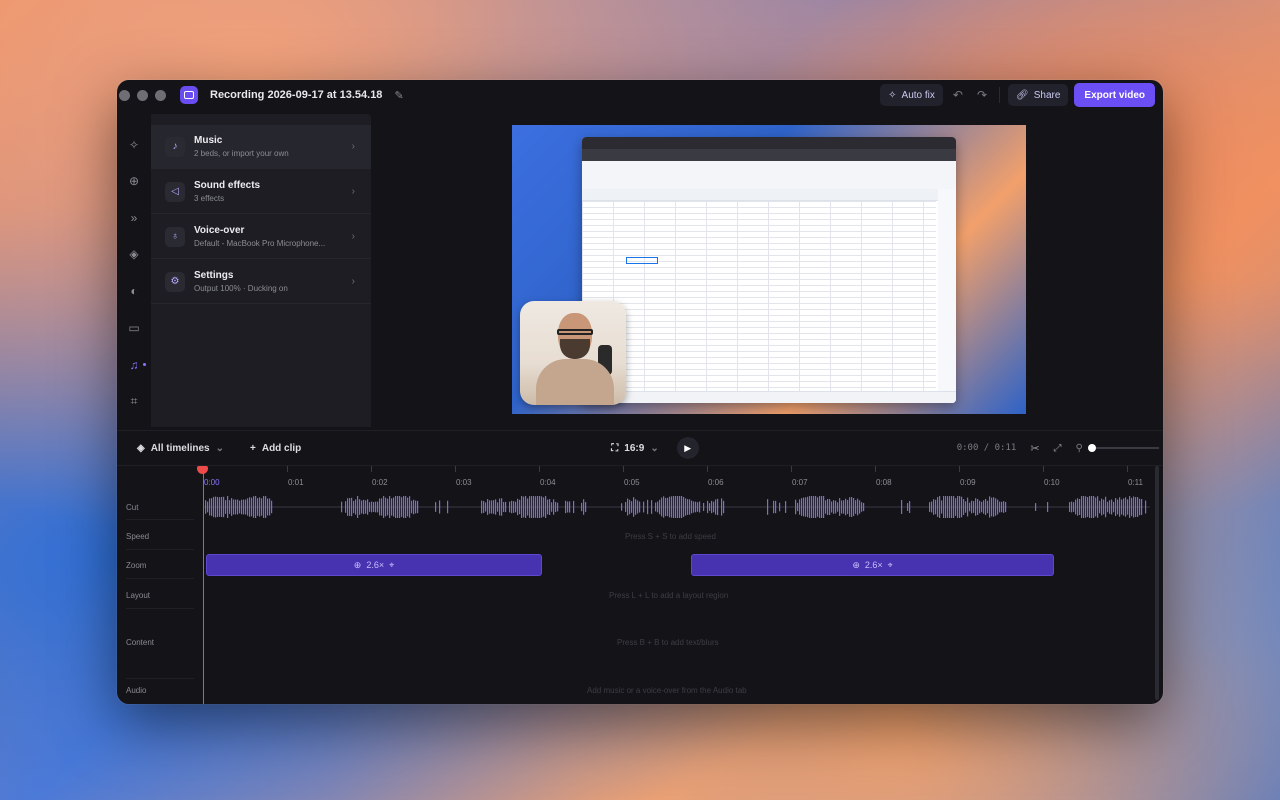 This screenshot has width=1280, height=800. Describe the element at coordinates (884, 482) in the screenshot. I see `ruler-tick-label: 0:08` at that location.